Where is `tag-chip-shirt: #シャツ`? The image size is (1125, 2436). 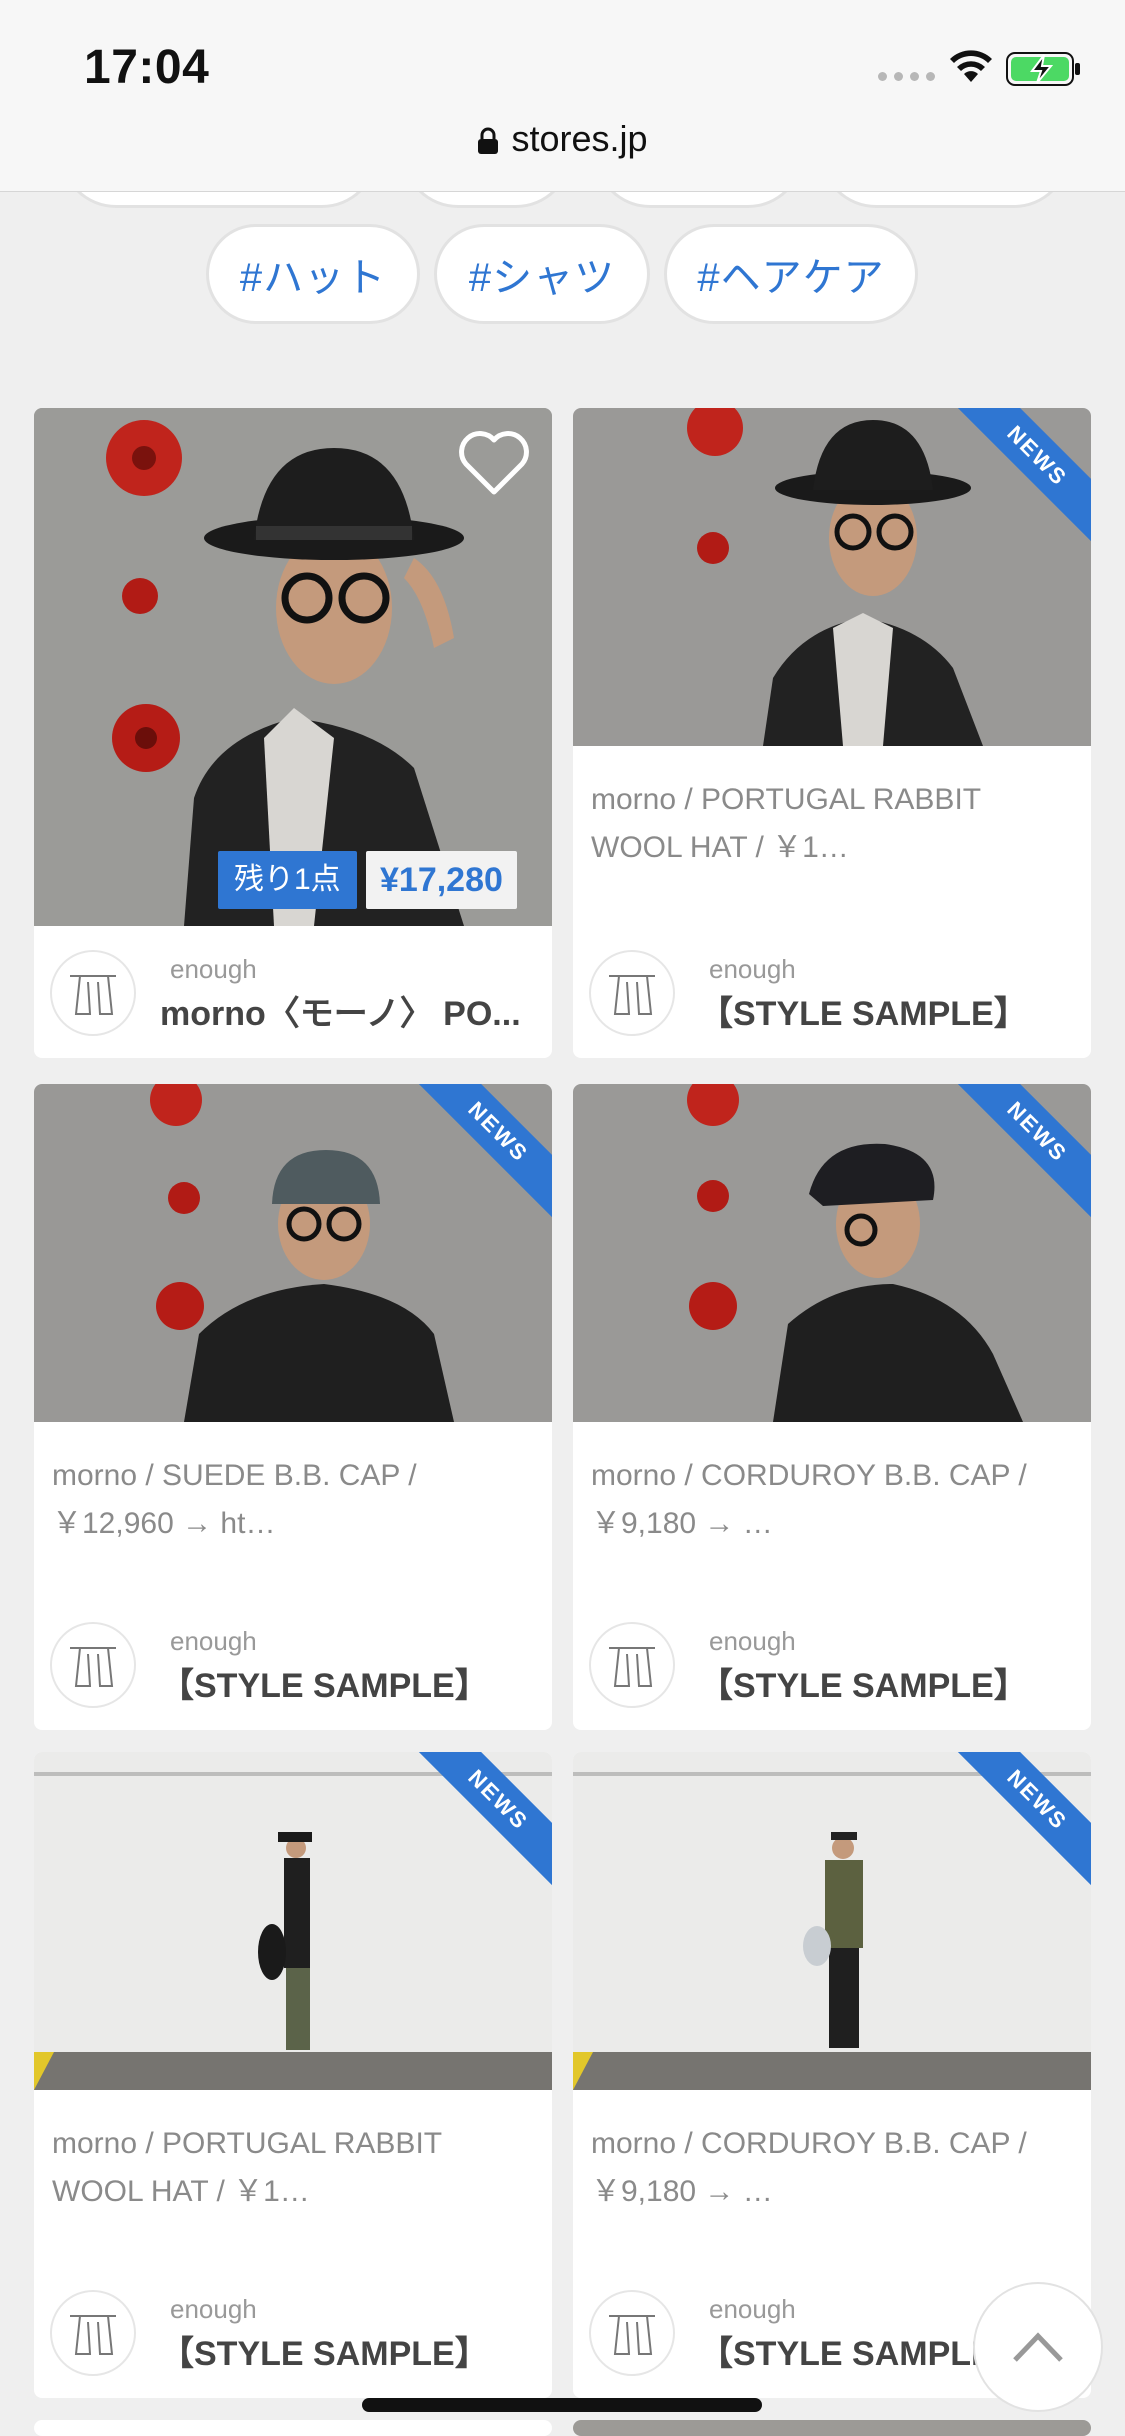
tag-chip-shirt: #シャツ is located at coordinates (542, 274).